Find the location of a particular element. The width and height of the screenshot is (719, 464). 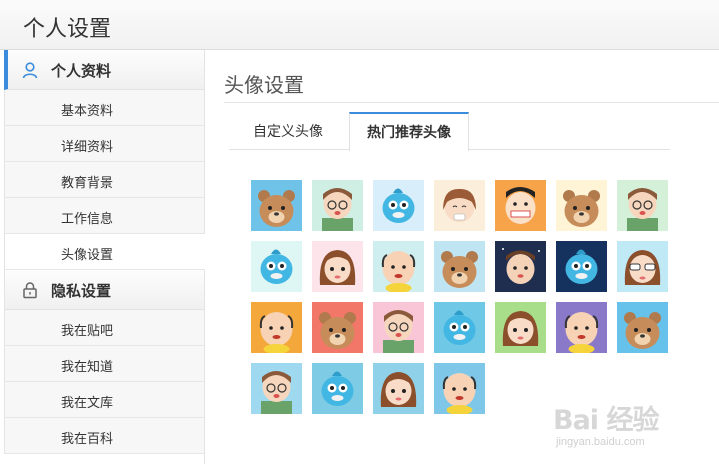

sidebar-group-label: 隐私设置 is located at coordinates (81, 291).